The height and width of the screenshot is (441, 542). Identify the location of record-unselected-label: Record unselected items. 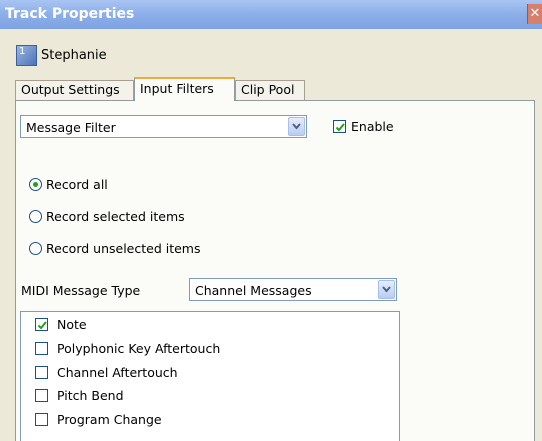
(123, 248).